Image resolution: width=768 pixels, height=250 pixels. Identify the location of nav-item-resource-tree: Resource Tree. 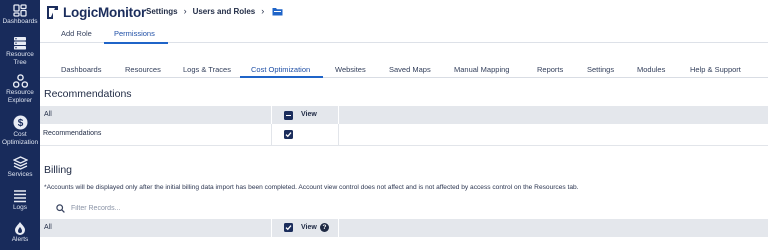
(20, 51).